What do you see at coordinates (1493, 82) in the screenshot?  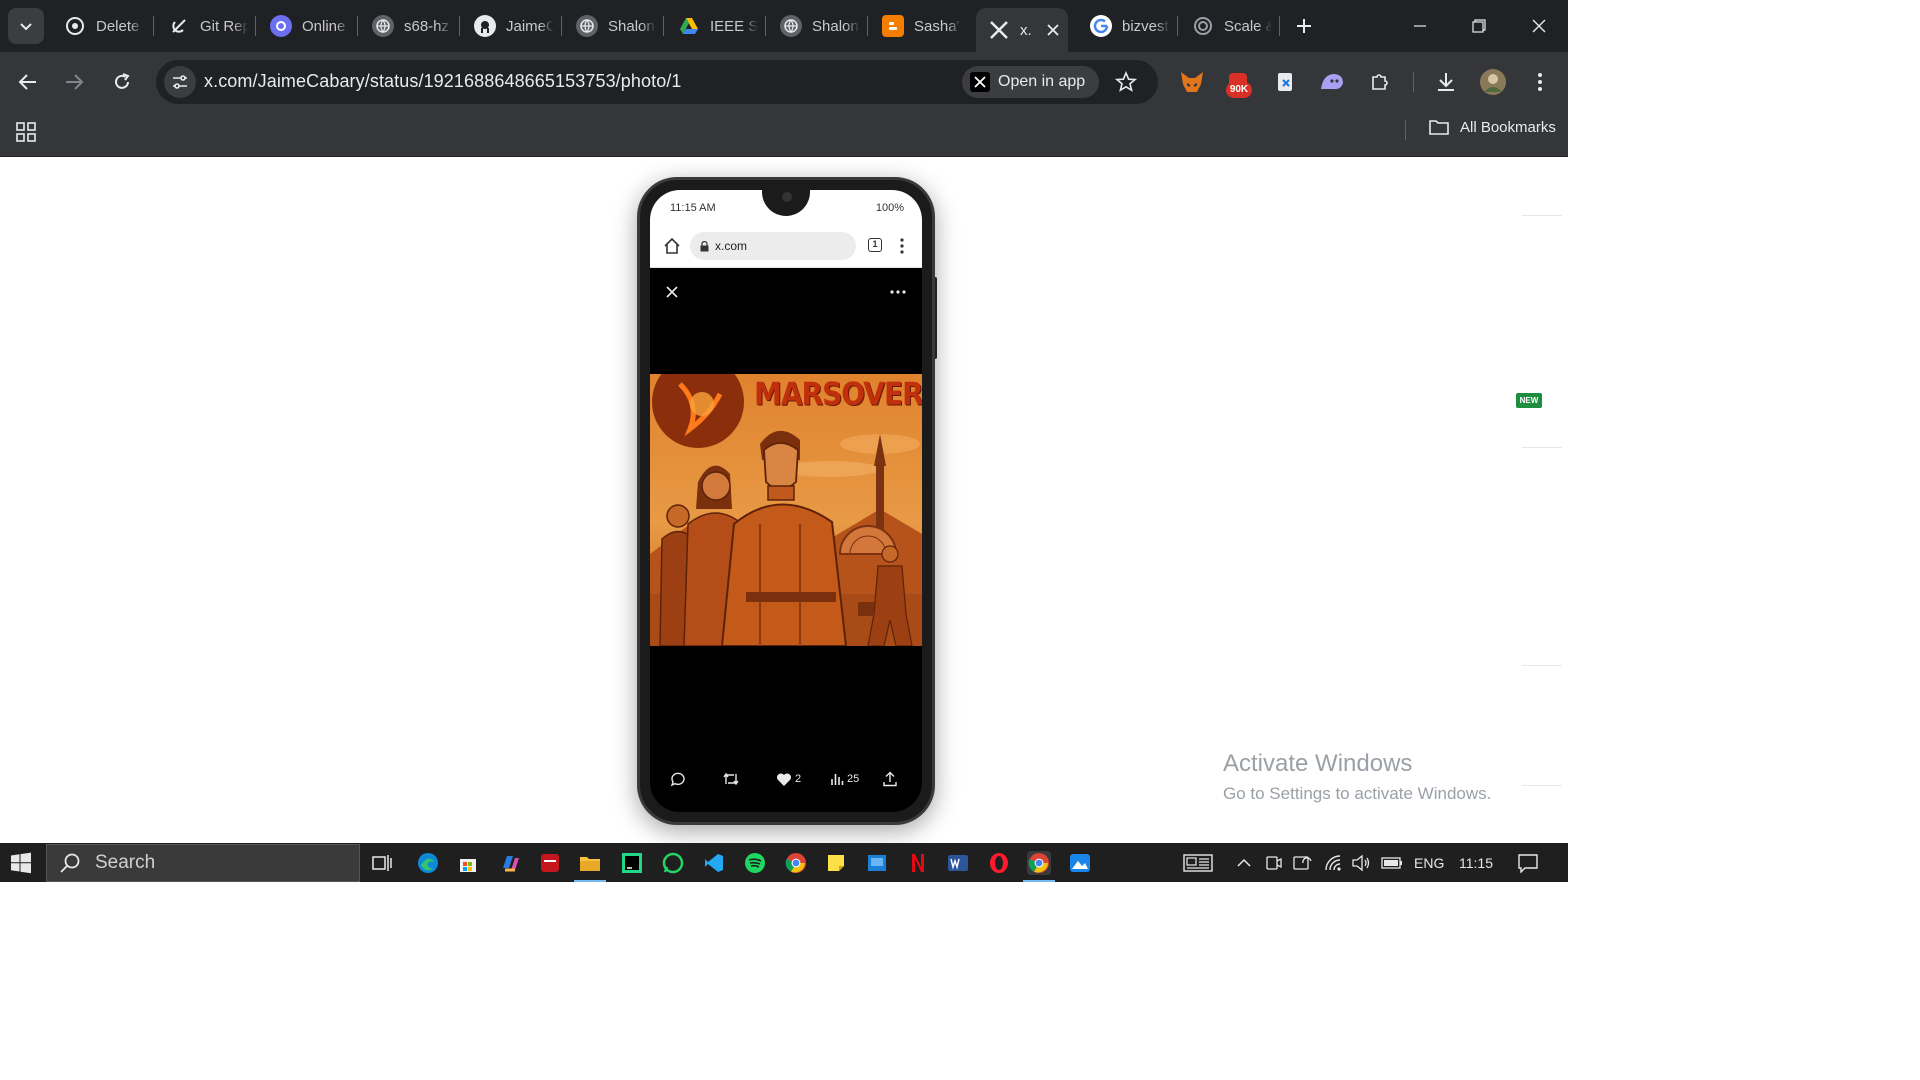 I see `profile-avatar` at bounding box center [1493, 82].